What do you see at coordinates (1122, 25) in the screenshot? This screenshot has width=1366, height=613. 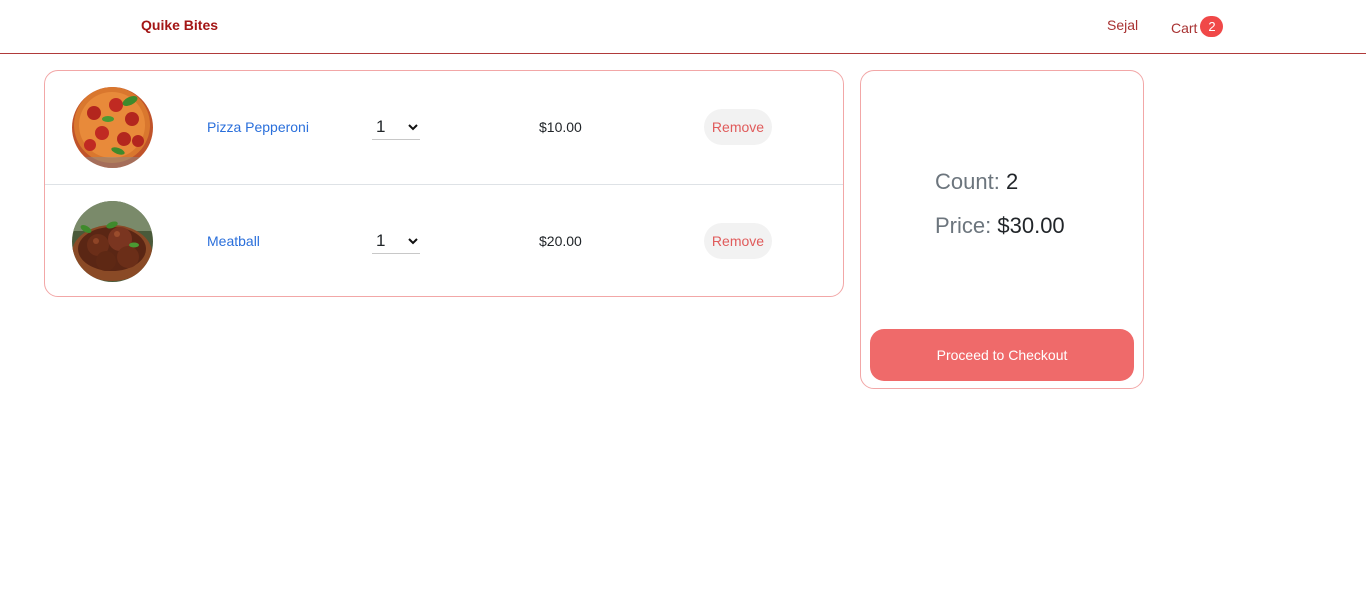 I see `user-menu: Sejal` at bounding box center [1122, 25].